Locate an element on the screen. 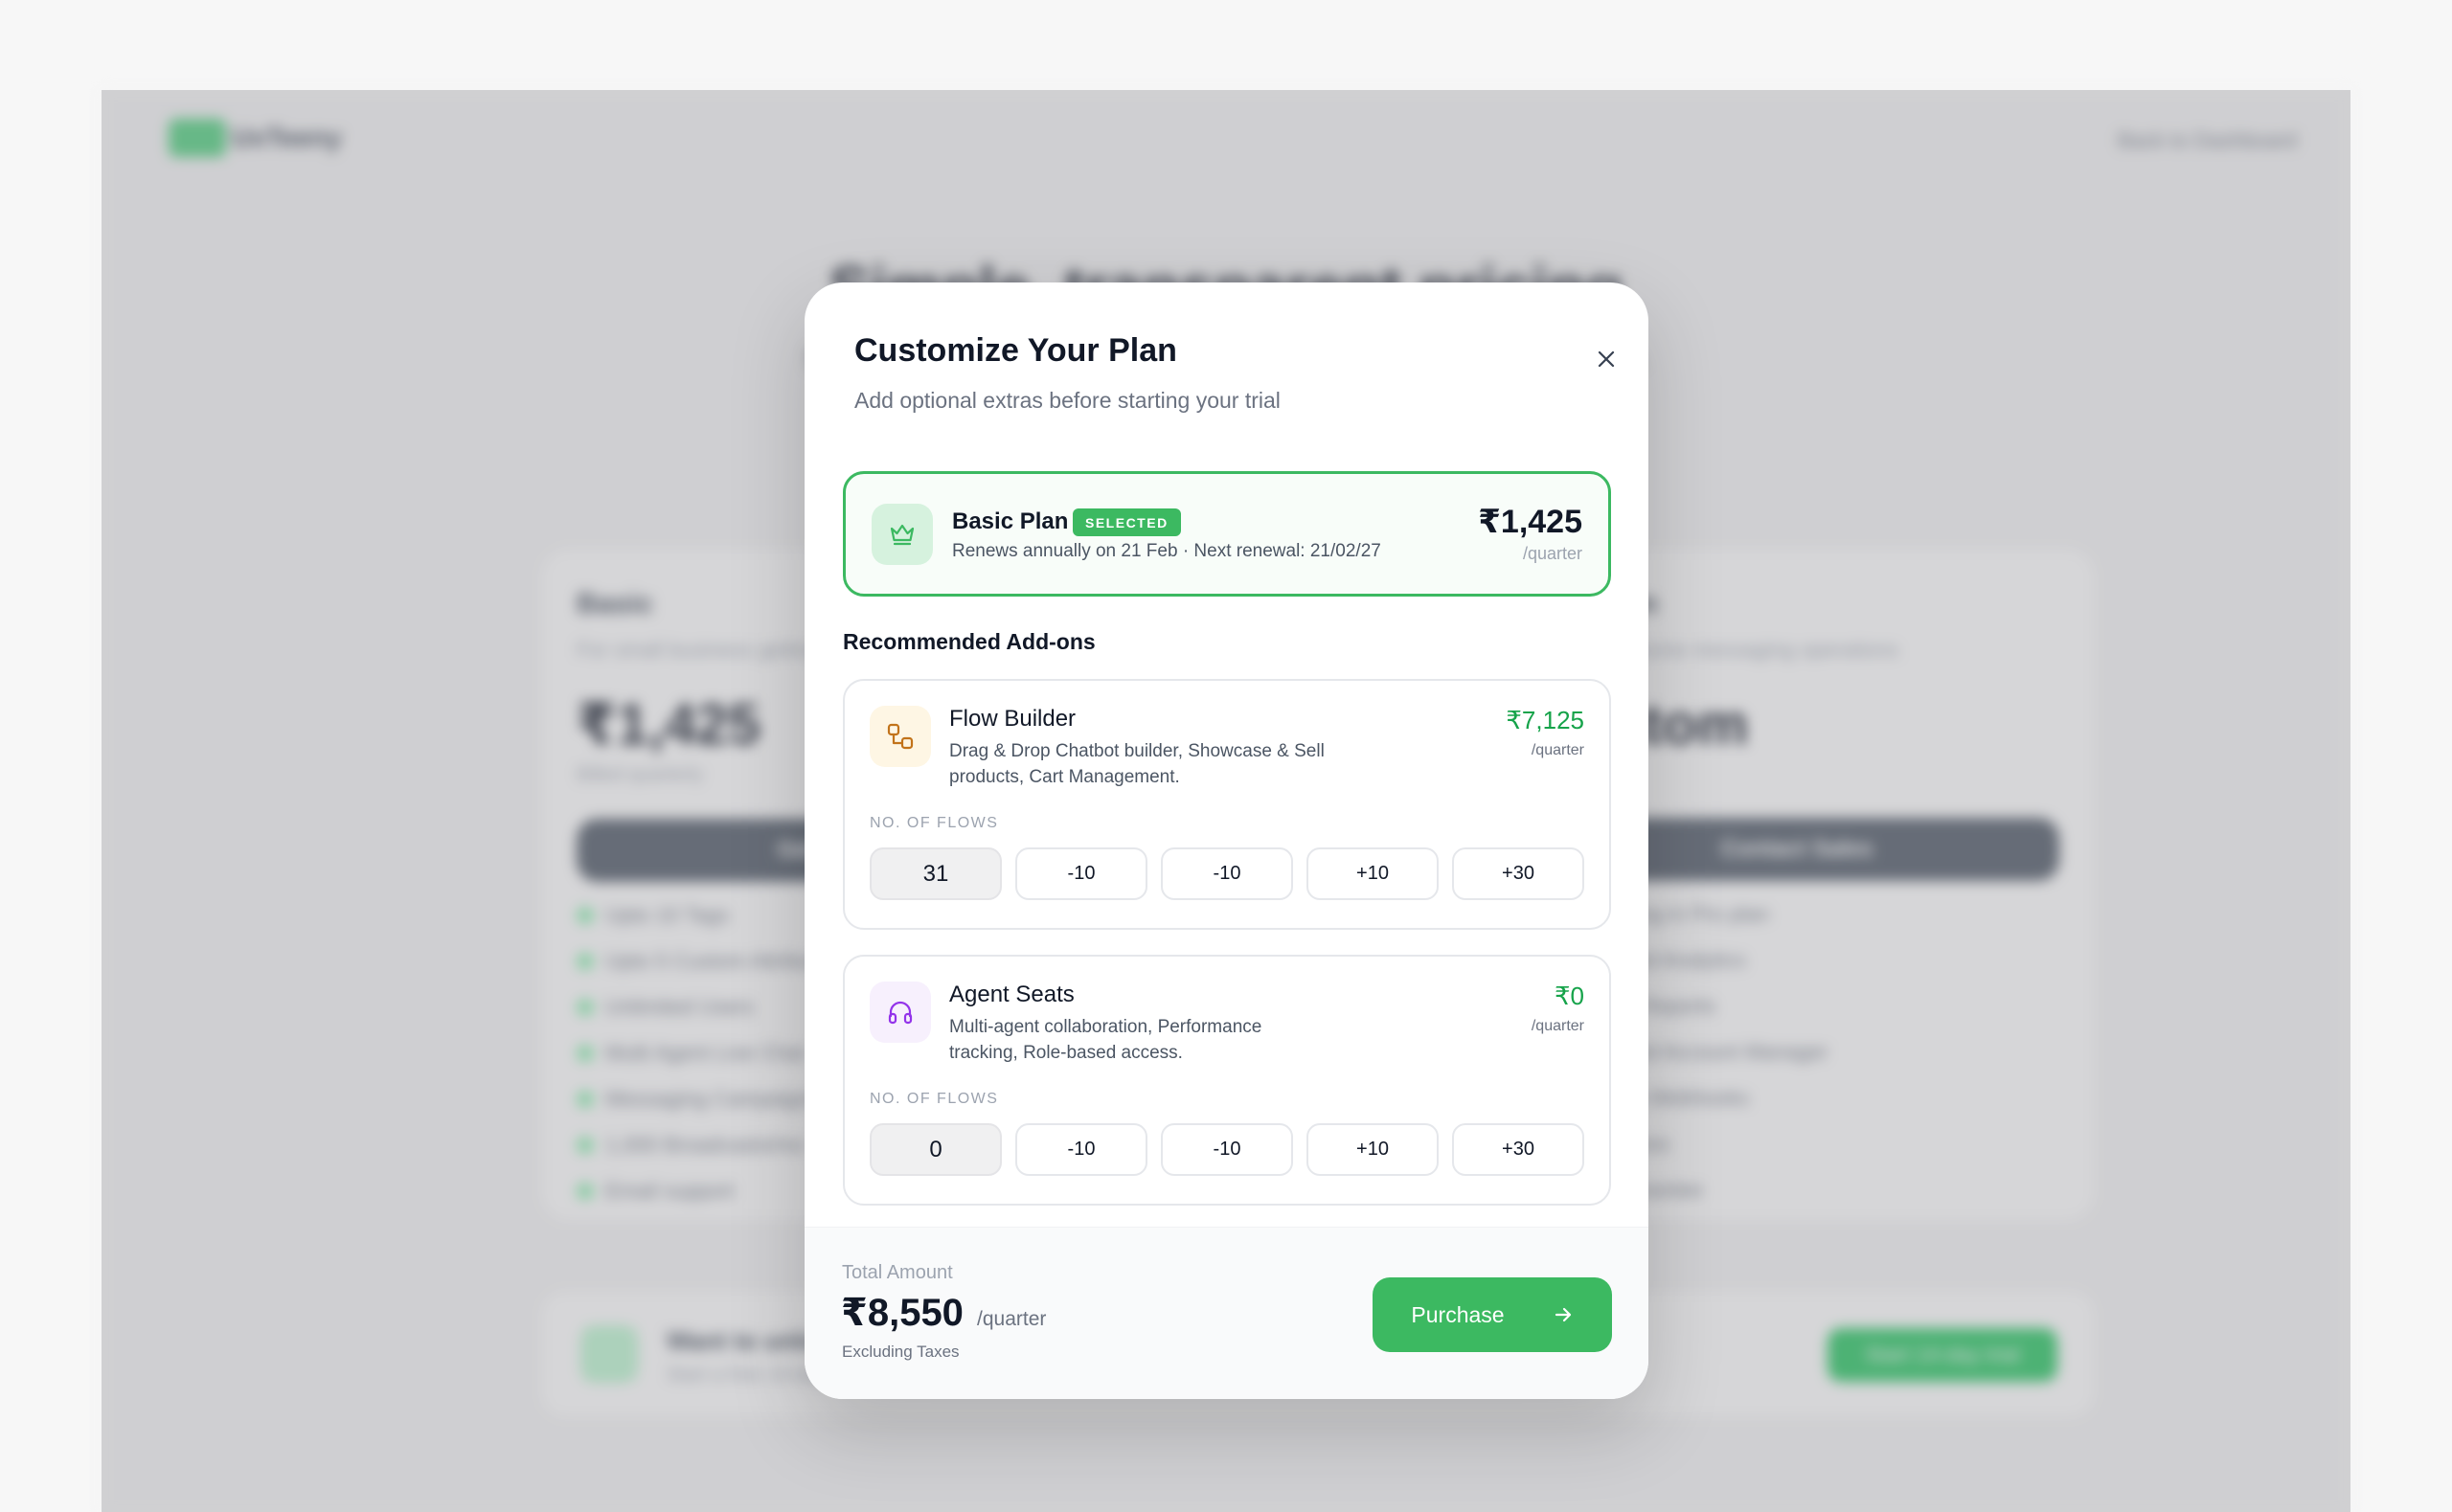  close-icon is located at coordinates (1606, 359).